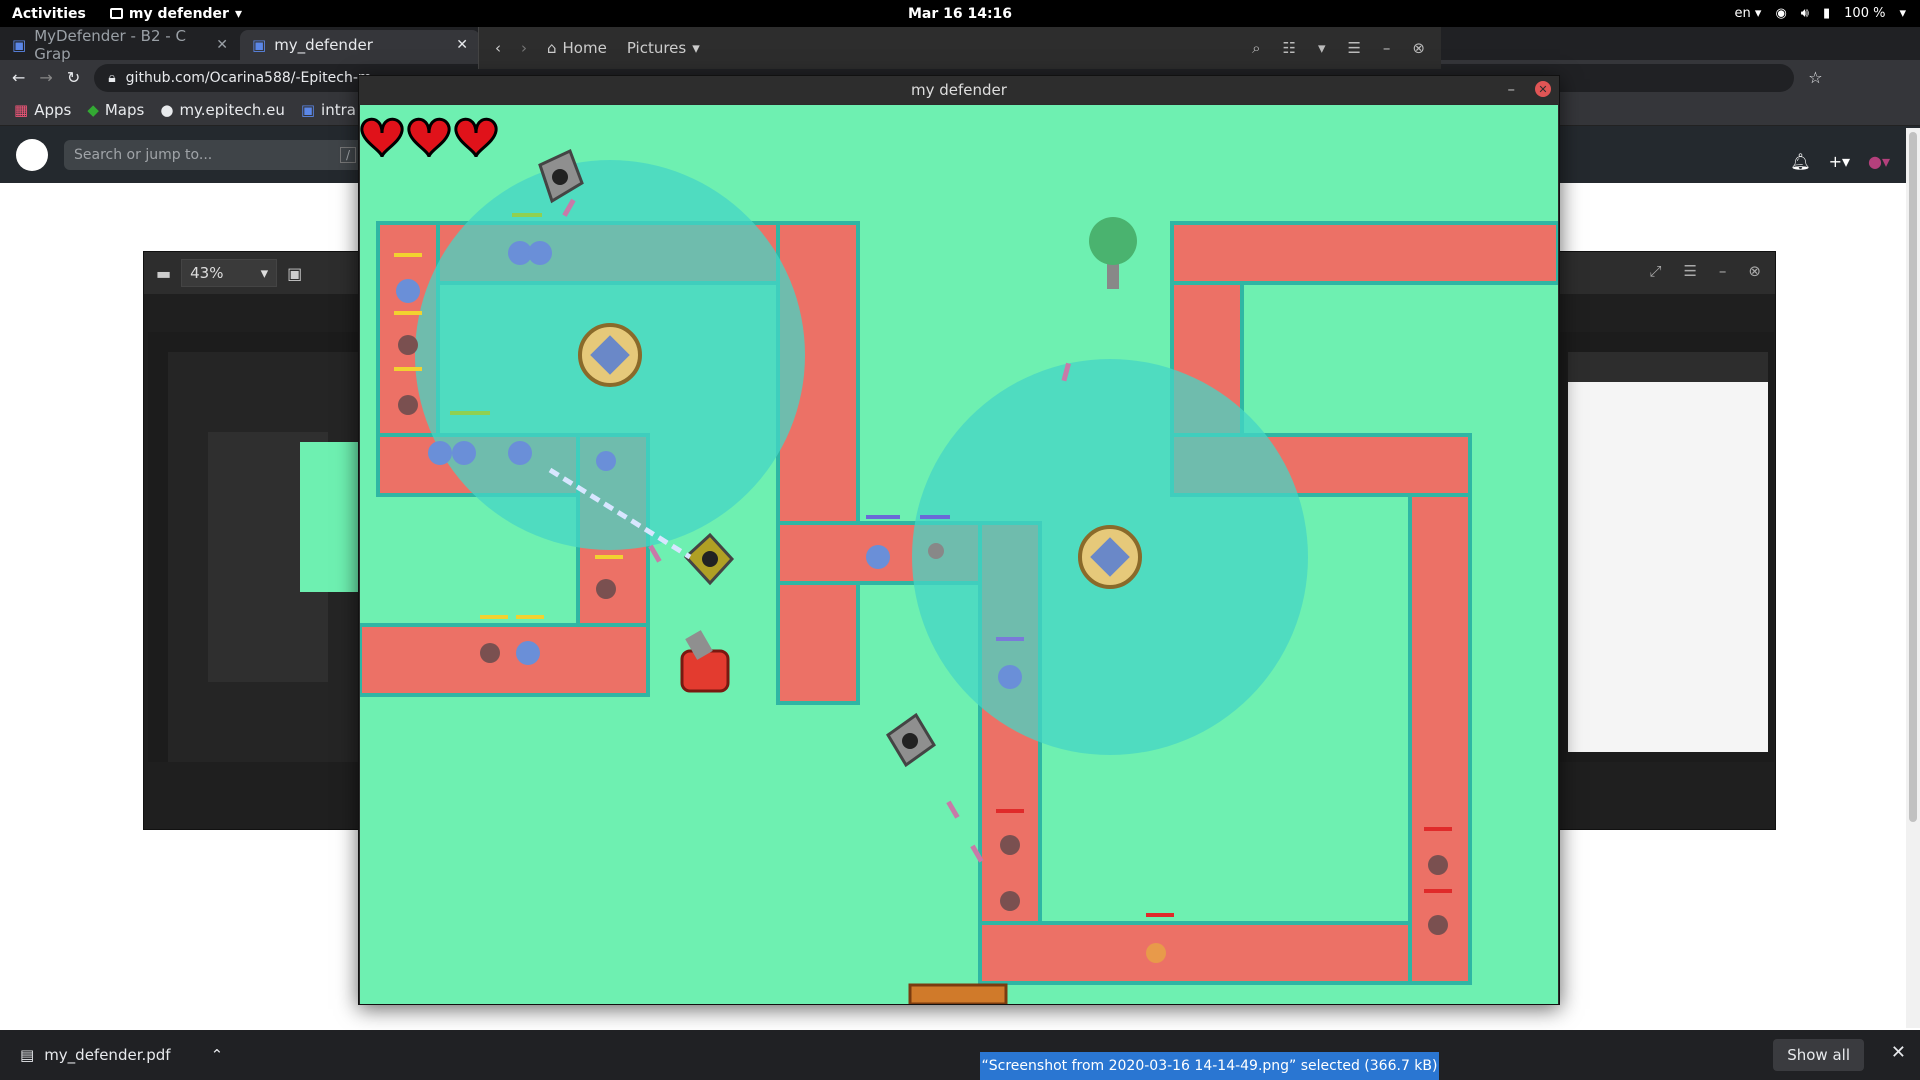 The height and width of the screenshot is (1080, 1920). I want to click on star-icon: ☆, so click(1815, 77).